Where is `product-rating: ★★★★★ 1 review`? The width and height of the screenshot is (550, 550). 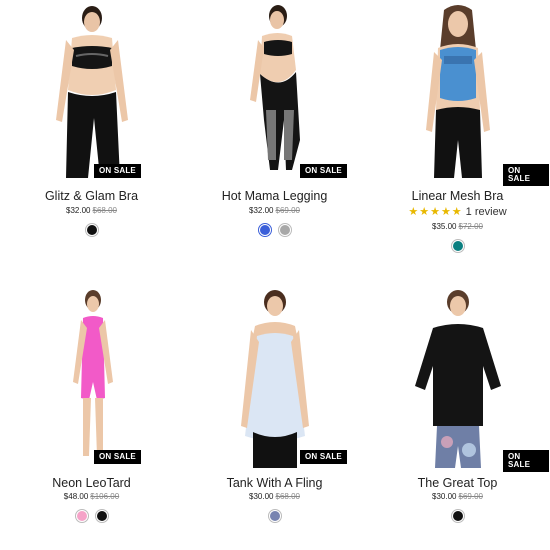
product-rating: ★★★★★ 1 review is located at coordinates (457, 211).